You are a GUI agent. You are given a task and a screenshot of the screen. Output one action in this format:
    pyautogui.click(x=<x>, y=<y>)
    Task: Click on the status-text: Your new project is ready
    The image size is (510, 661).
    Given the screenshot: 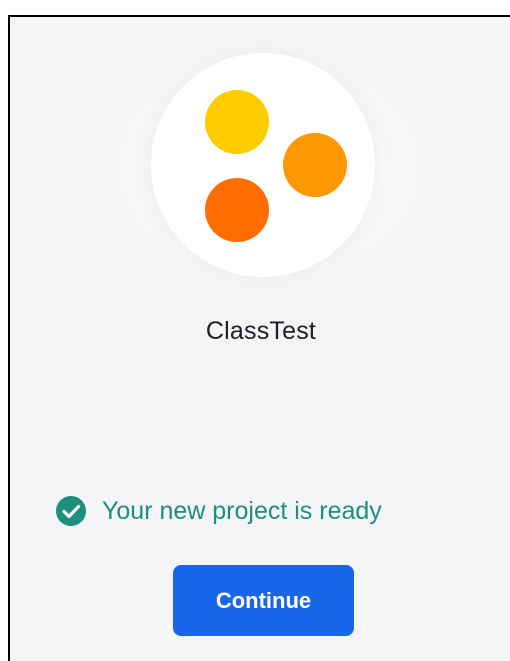 What is the action you would take?
    pyautogui.click(x=242, y=510)
    